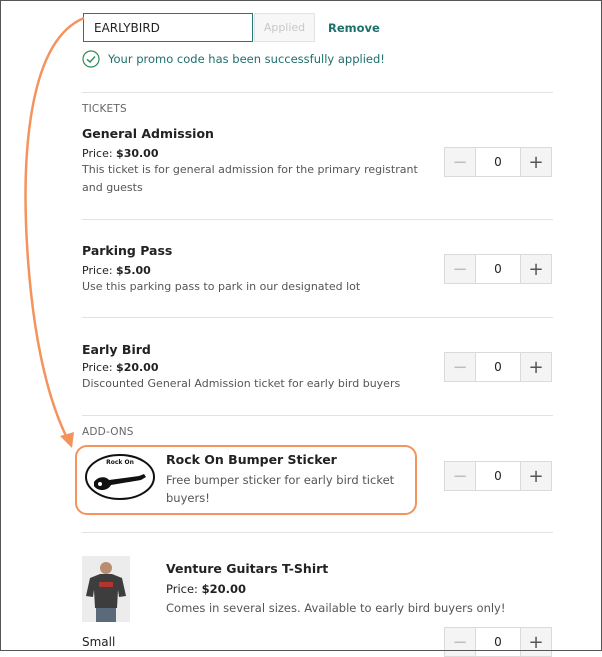 Image resolution: width=602 pixels, height=657 pixels. What do you see at coordinates (168, 27) in the screenshot?
I see `promo-code-input` at bounding box center [168, 27].